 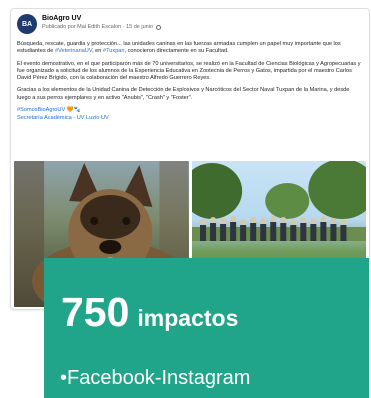 I want to click on impact-number: 750, so click(x=95, y=312).